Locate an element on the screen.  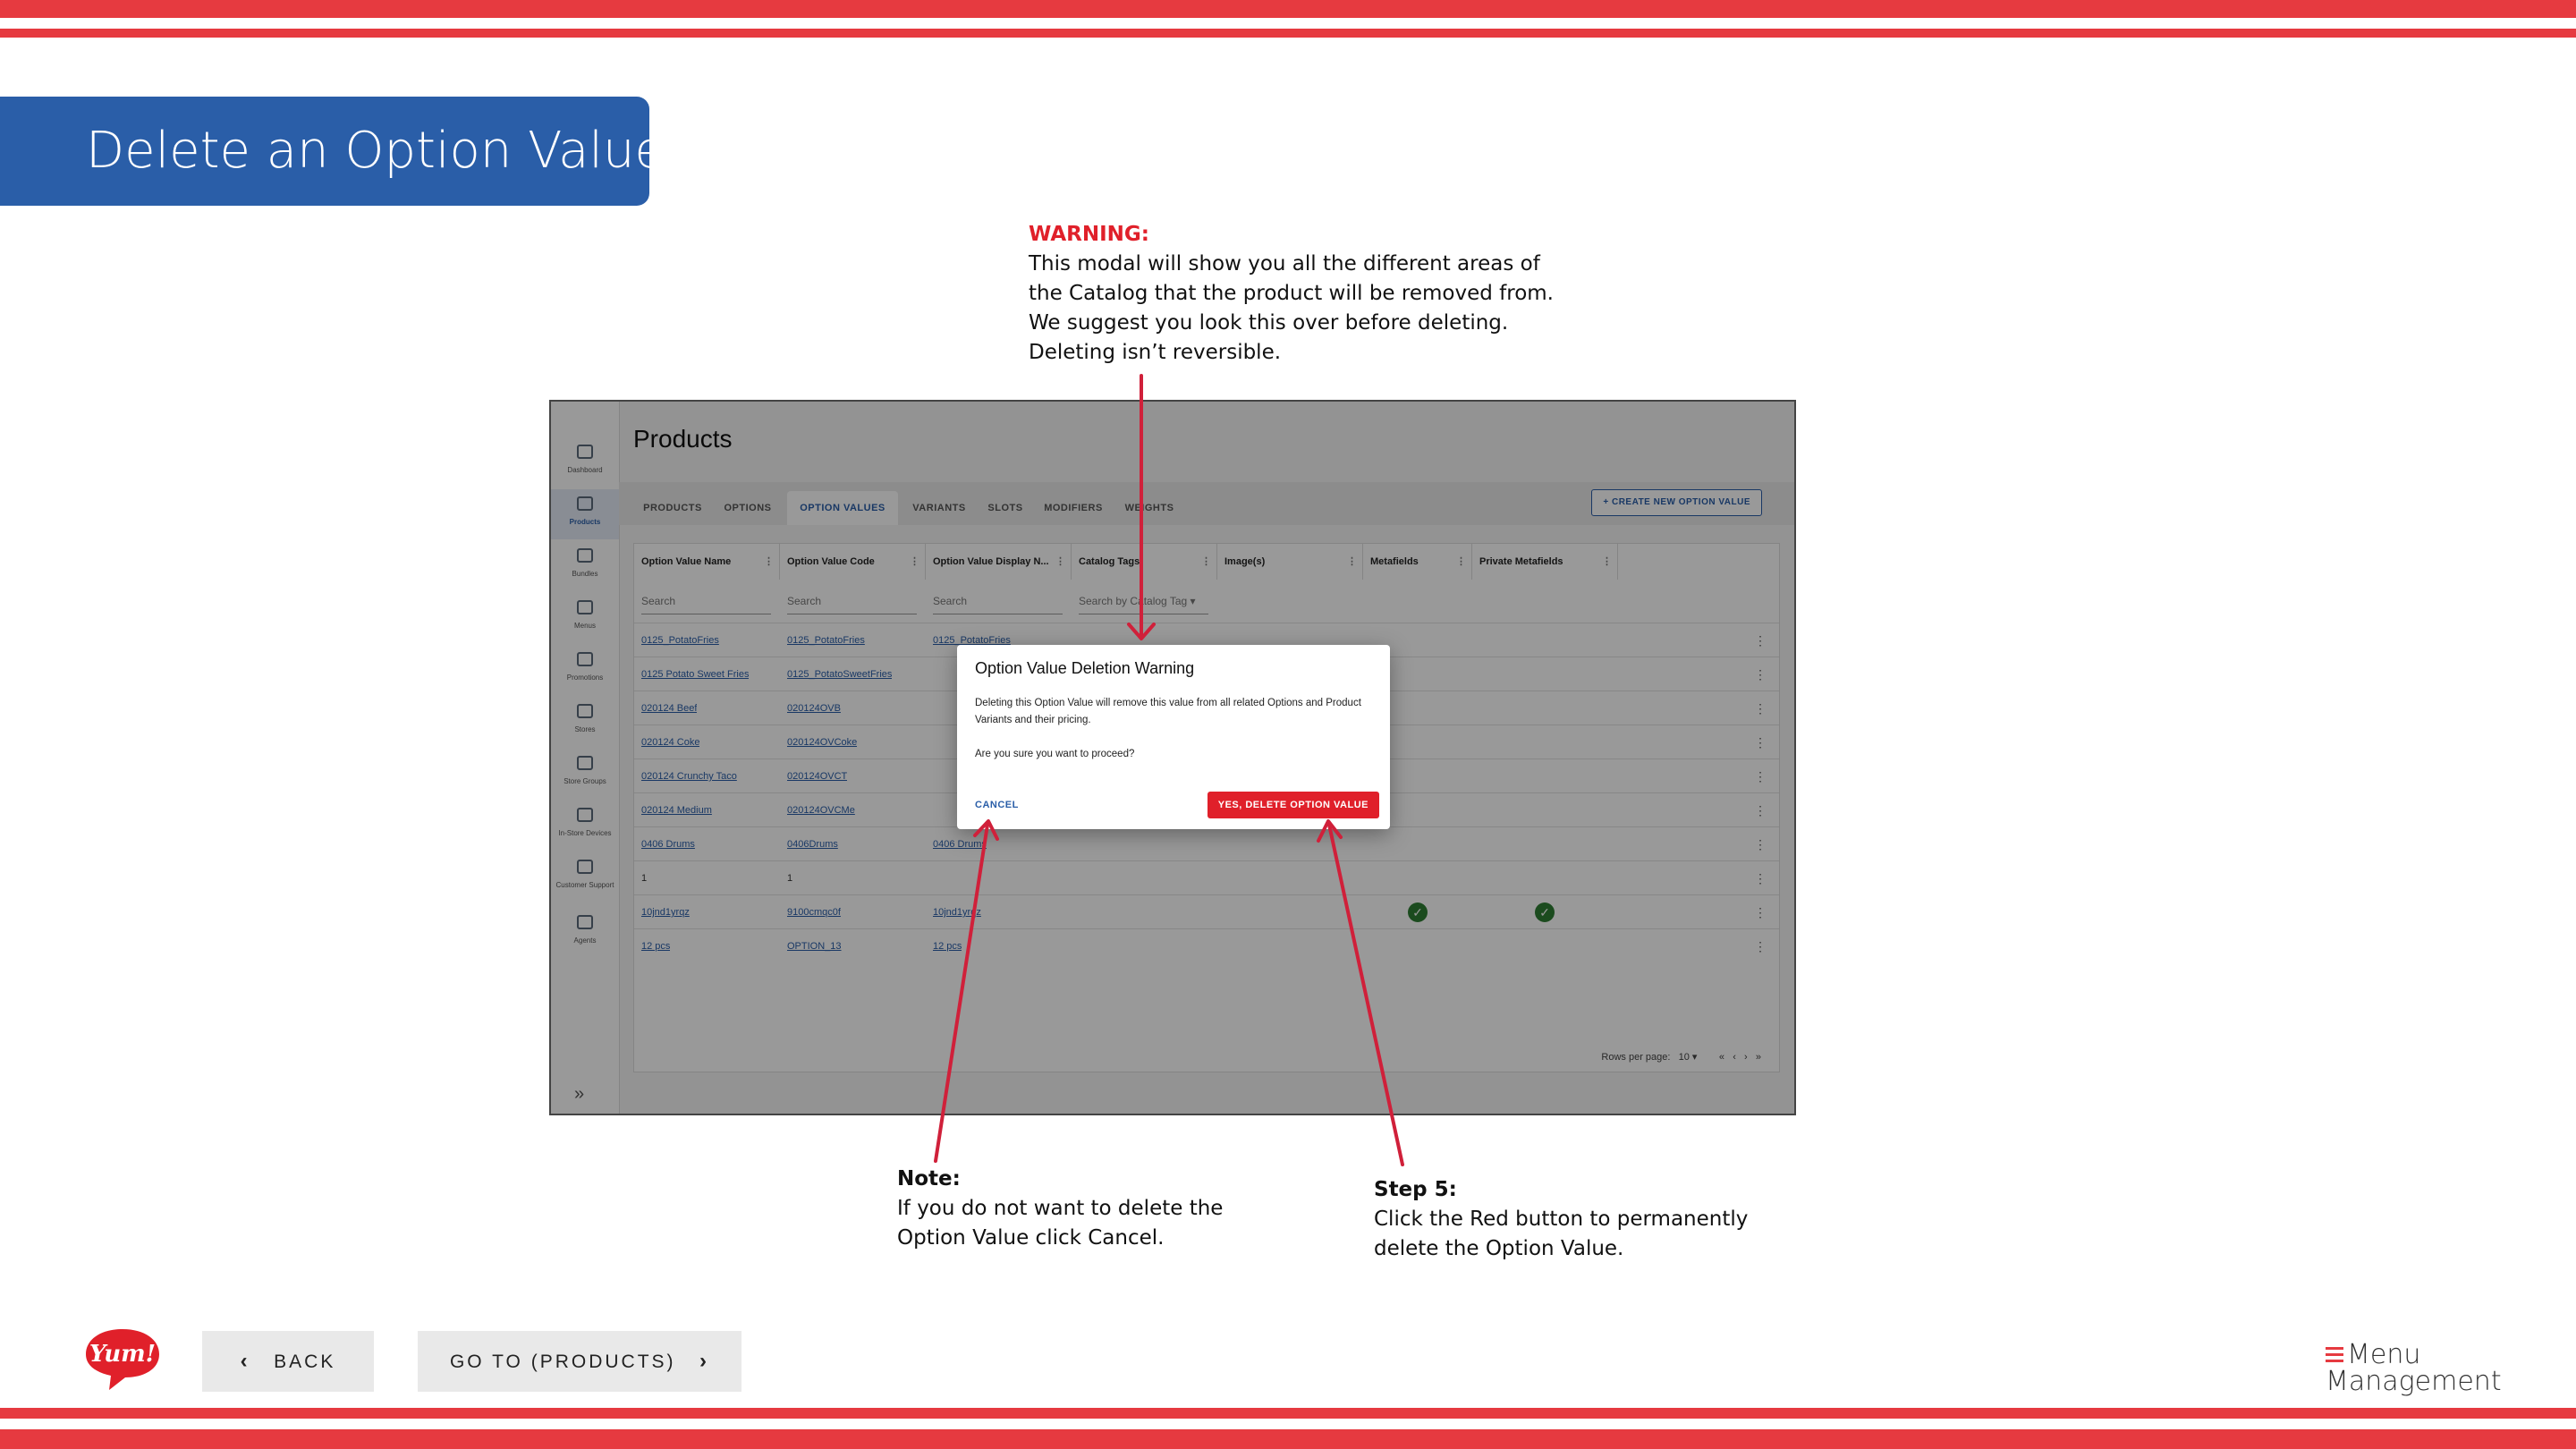
back-button-label: BACK is located at coordinates (305, 1362).